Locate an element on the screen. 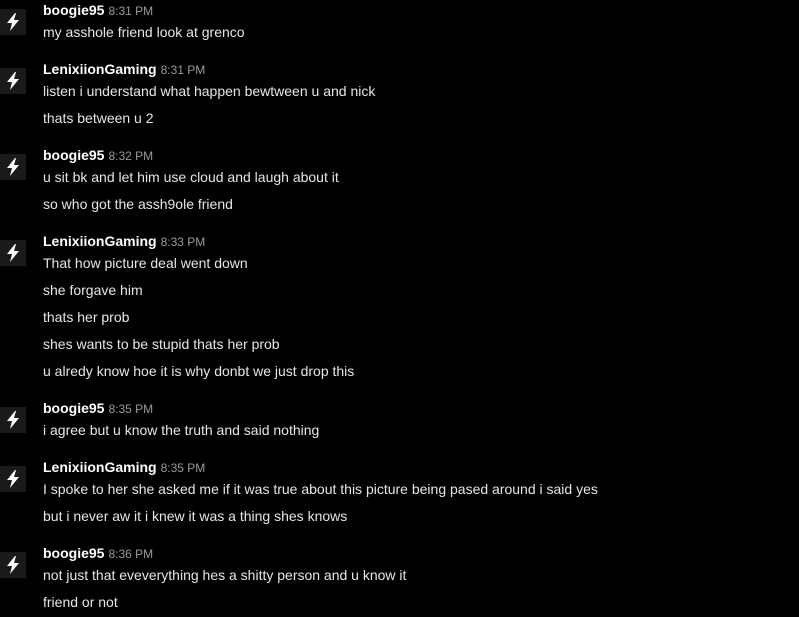 Image resolution: width=799 pixels, height=617 pixels. message-text: my asshole friend look at grenco is located at coordinates (144, 32).